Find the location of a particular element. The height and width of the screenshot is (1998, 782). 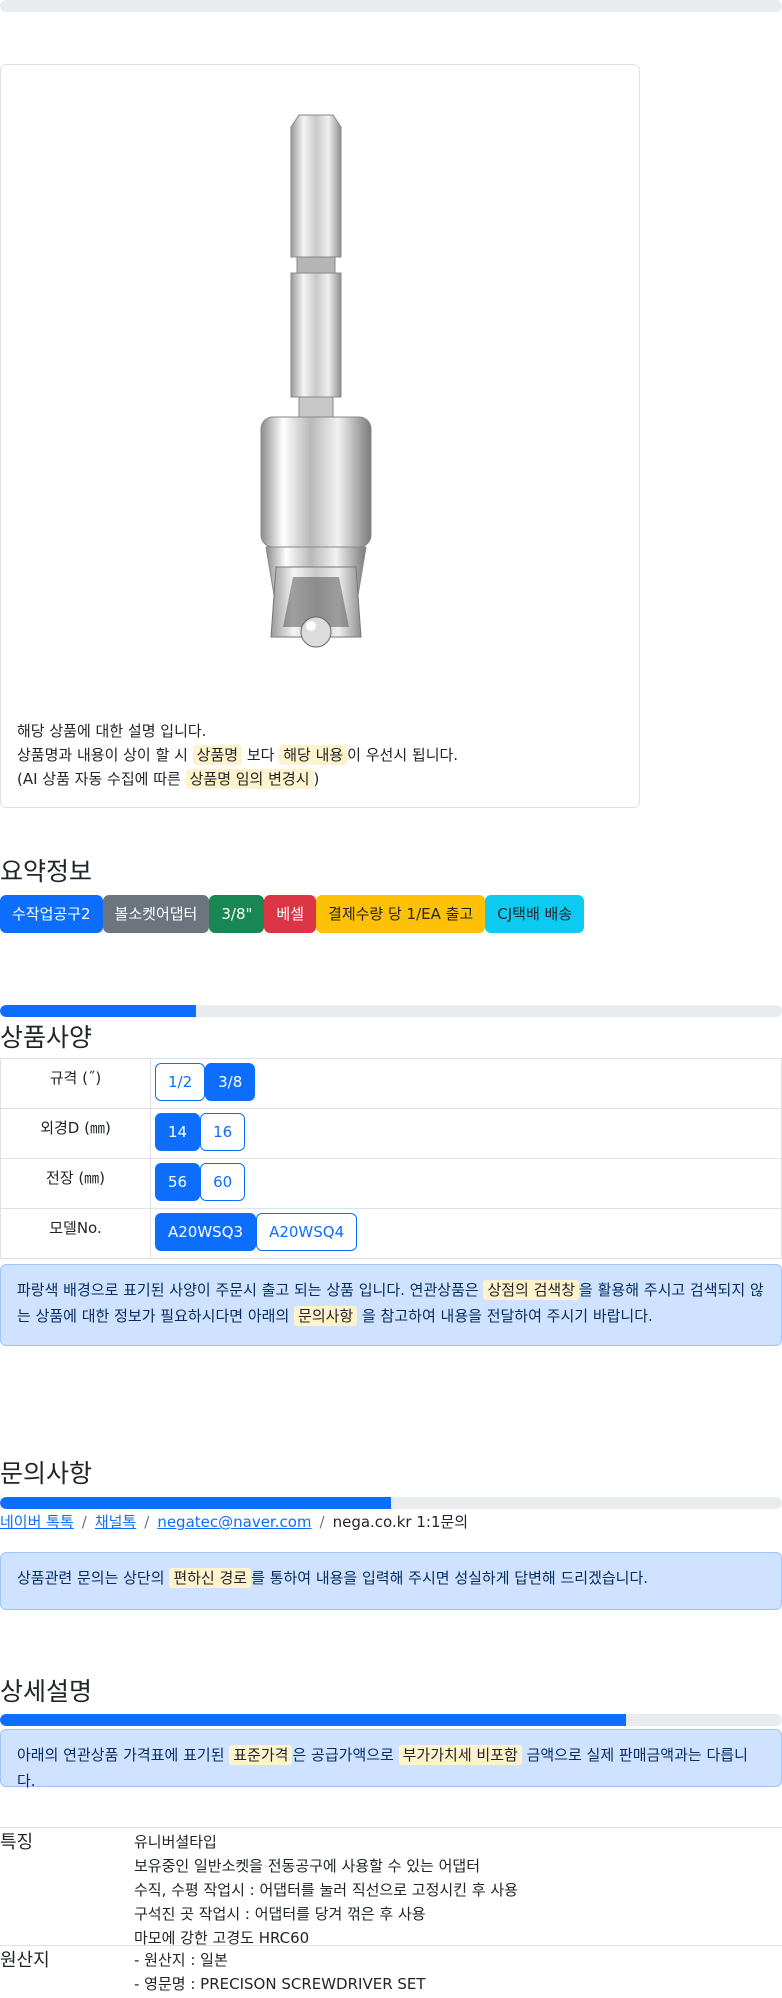

inquiry-progress-bar is located at coordinates (391, 1503).